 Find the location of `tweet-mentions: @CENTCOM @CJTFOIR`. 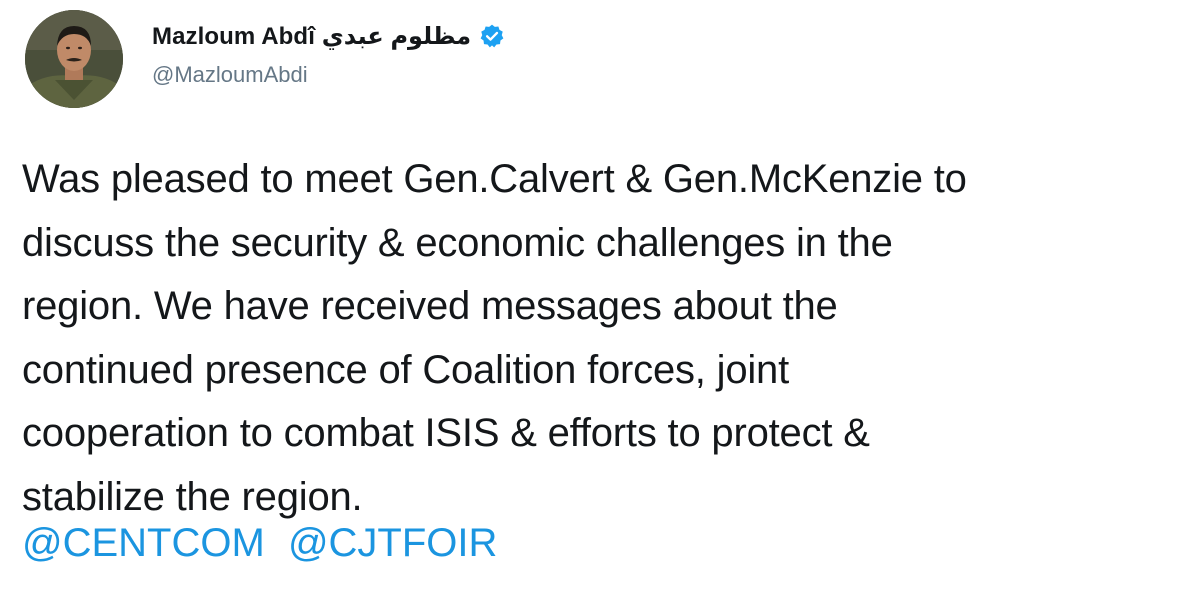

tweet-mentions: @CENTCOM @CJTFOIR is located at coordinates (259, 543).